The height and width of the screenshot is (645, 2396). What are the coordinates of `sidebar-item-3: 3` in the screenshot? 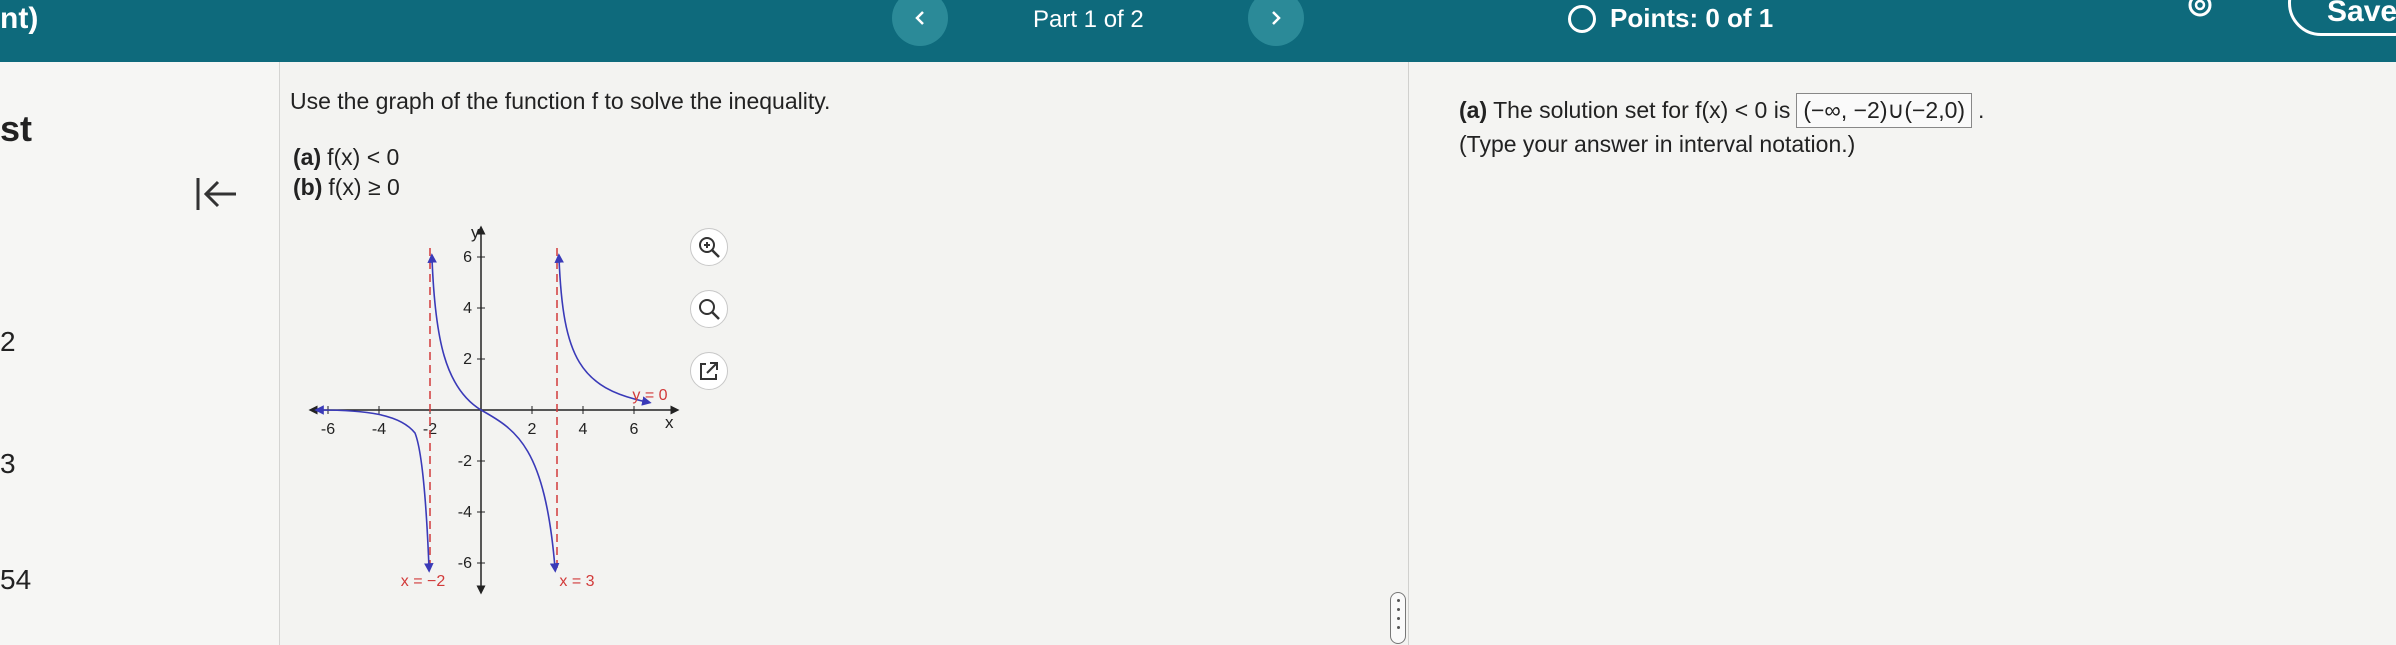 It's located at (8, 464).